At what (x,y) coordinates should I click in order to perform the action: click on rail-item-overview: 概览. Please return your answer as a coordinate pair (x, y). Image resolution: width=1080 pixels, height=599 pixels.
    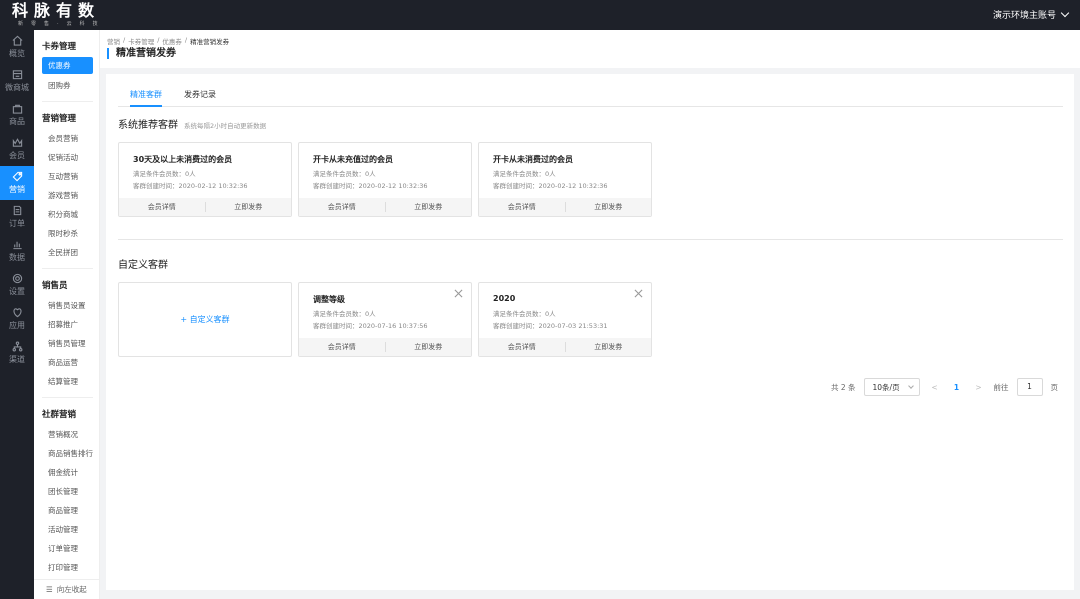
    Looking at the image, I should click on (17, 47).